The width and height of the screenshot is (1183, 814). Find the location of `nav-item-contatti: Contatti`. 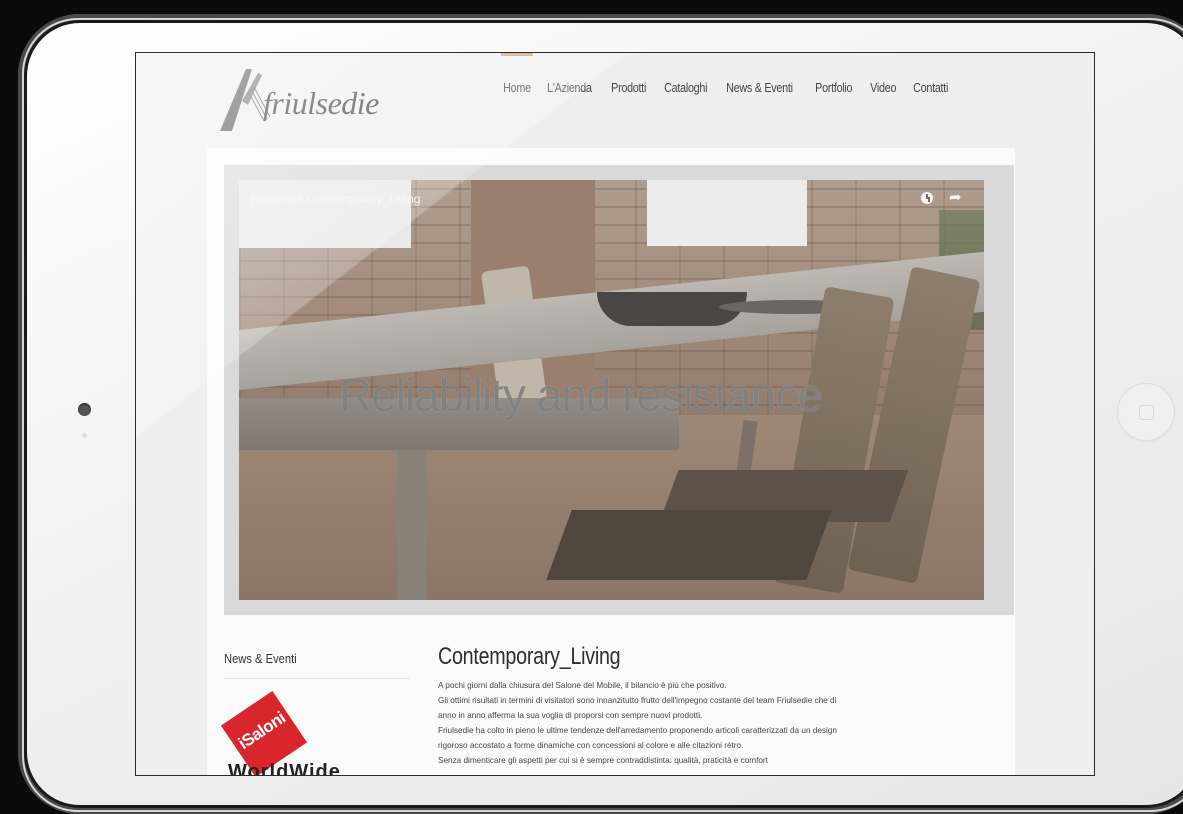

nav-item-contatti: Contatti is located at coordinates (930, 88).